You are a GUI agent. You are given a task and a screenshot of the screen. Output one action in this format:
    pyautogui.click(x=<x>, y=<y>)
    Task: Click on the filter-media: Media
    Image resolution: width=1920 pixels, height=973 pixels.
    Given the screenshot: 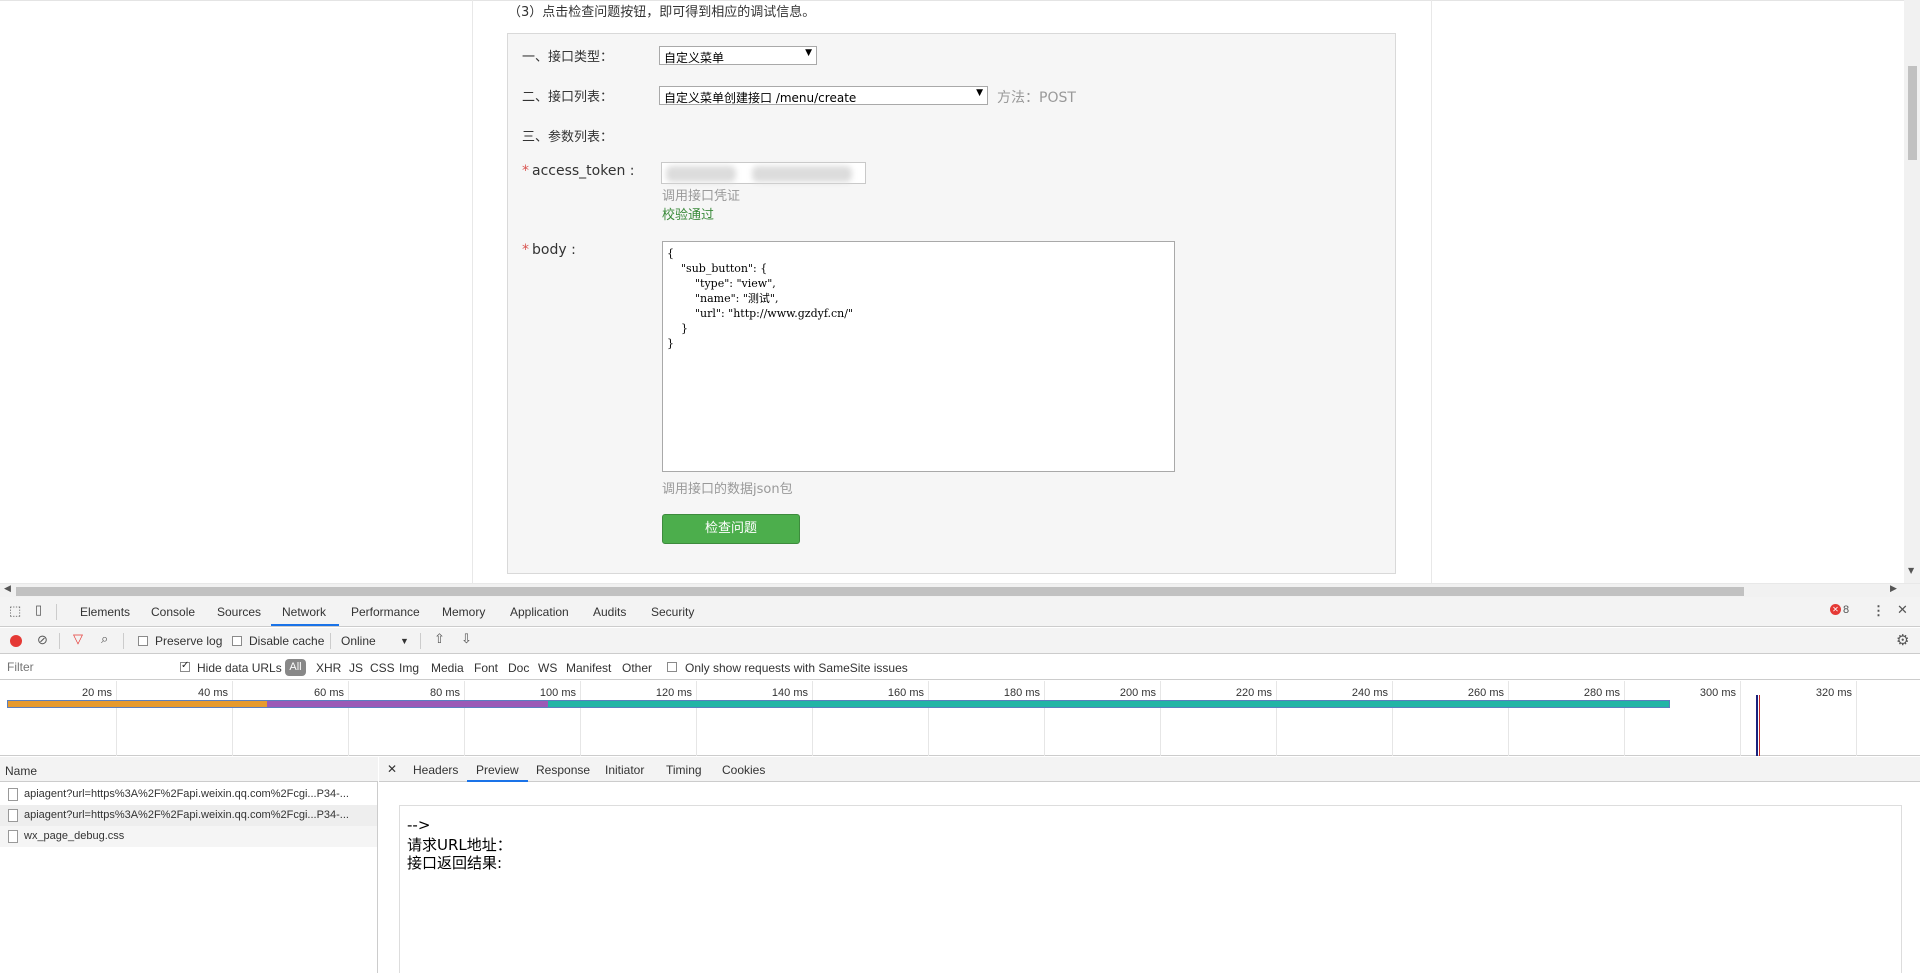 What is the action you would take?
    pyautogui.click(x=447, y=668)
    